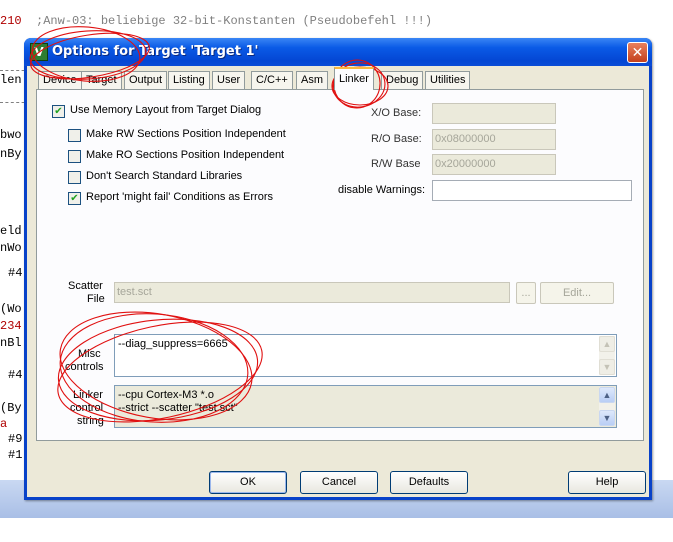  What do you see at coordinates (74, 135) in the screenshot?
I see `rw-position-independent-checkbox` at bounding box center [74, 135].